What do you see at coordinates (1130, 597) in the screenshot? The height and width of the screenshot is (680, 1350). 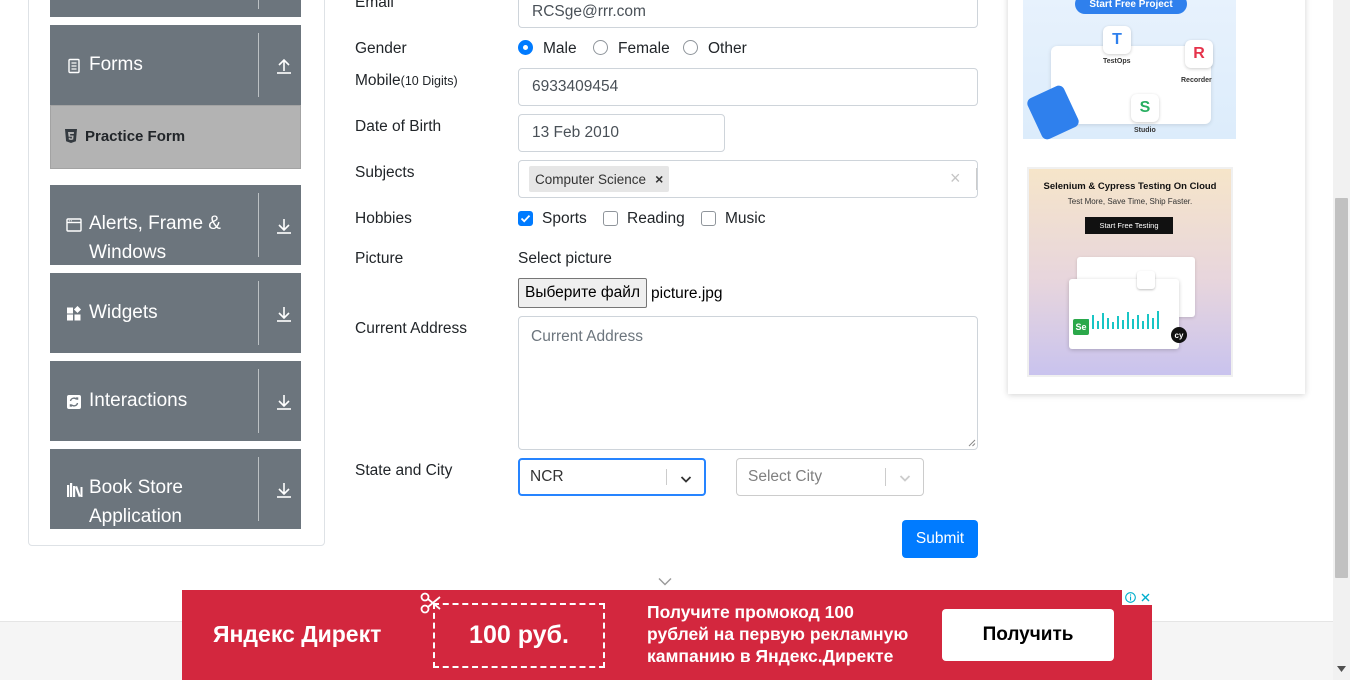 I see `ad-info-icon` at bounding box center [1130, 597].